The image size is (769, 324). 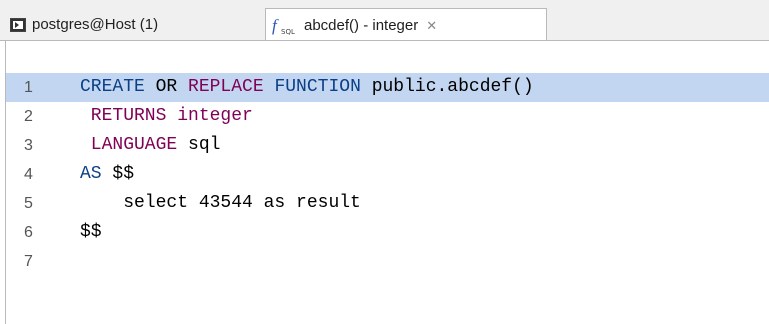 What do you see at coordinates (28, 116) in the screenshot?
I see `line-number: 2` at bounding box center [28, 116].